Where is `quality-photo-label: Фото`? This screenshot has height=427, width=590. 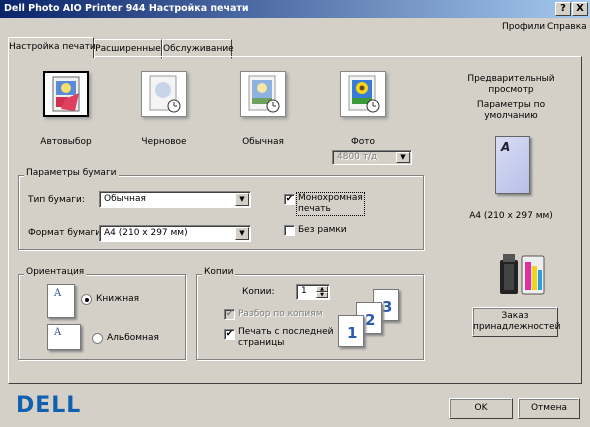 quality-photo-label: Фото is located at coordinates (363, 142).